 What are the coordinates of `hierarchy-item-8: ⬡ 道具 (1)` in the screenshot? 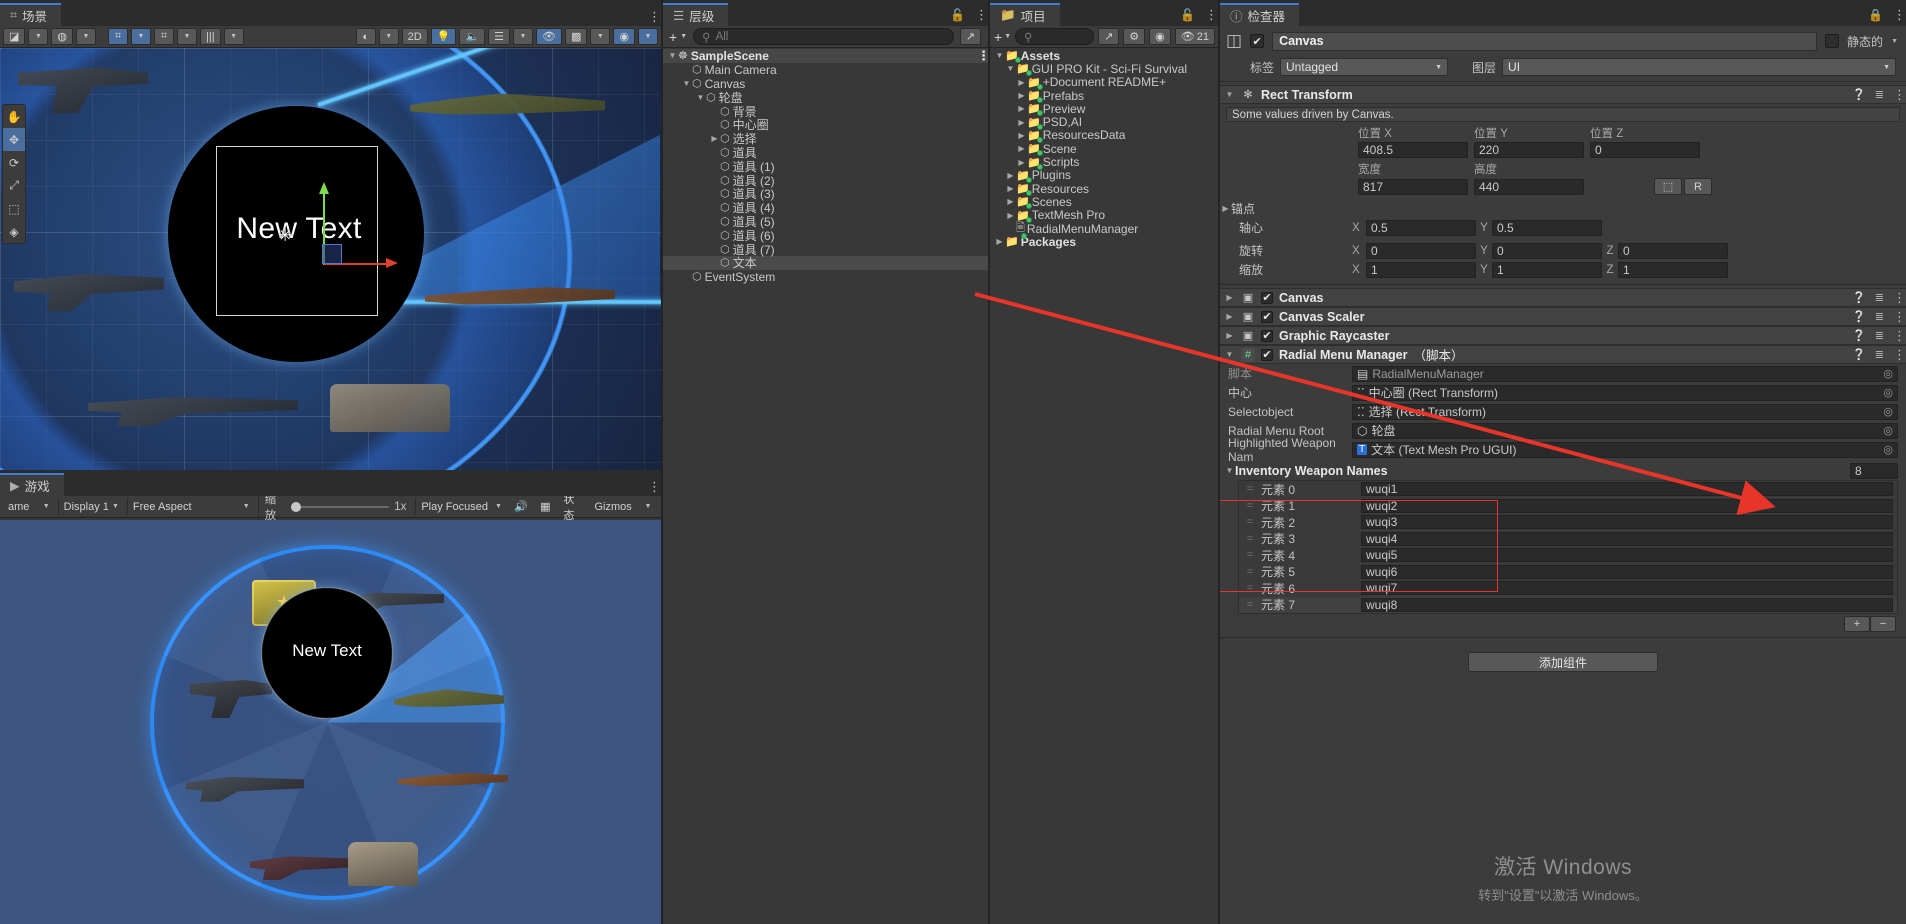 It's located at (825, 166).